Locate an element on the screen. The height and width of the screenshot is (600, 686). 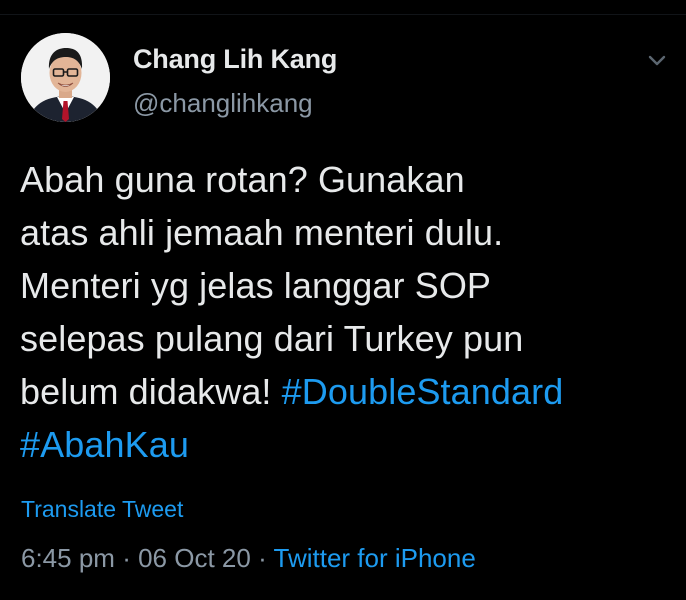
avatar is located at coordinates (65, 77).